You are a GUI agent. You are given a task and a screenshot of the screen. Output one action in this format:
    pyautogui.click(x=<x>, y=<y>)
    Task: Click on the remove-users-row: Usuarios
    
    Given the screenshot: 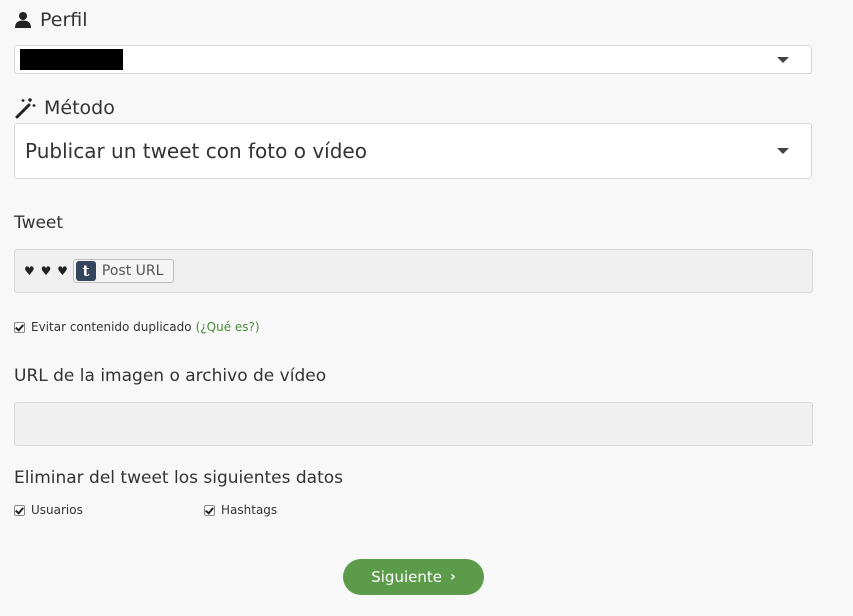 What is the action you would take?
    pyautogui.click(x=48, y=510)
    